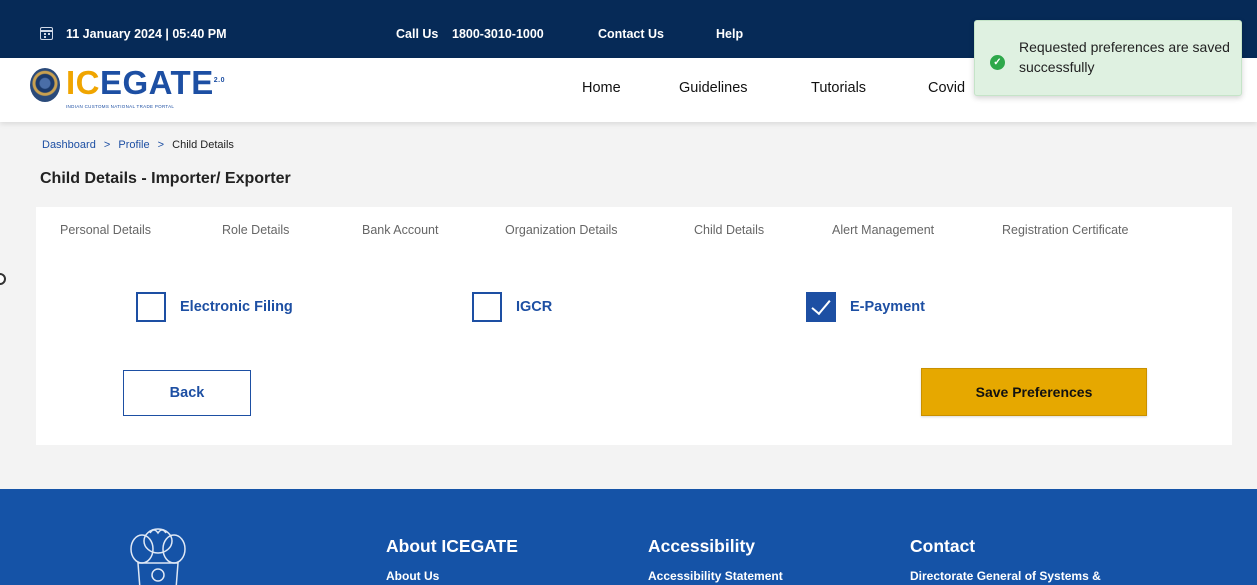 The height and width of the screenshot is (585, 1257). I want to click on contact-us-link: Contact Us, so click(631, 34).